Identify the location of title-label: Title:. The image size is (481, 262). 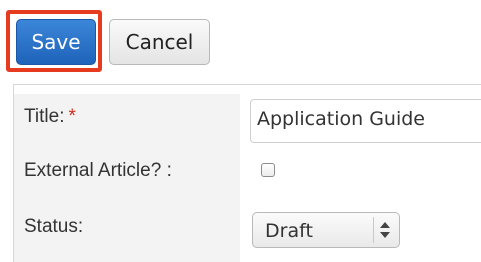
(44, 116).